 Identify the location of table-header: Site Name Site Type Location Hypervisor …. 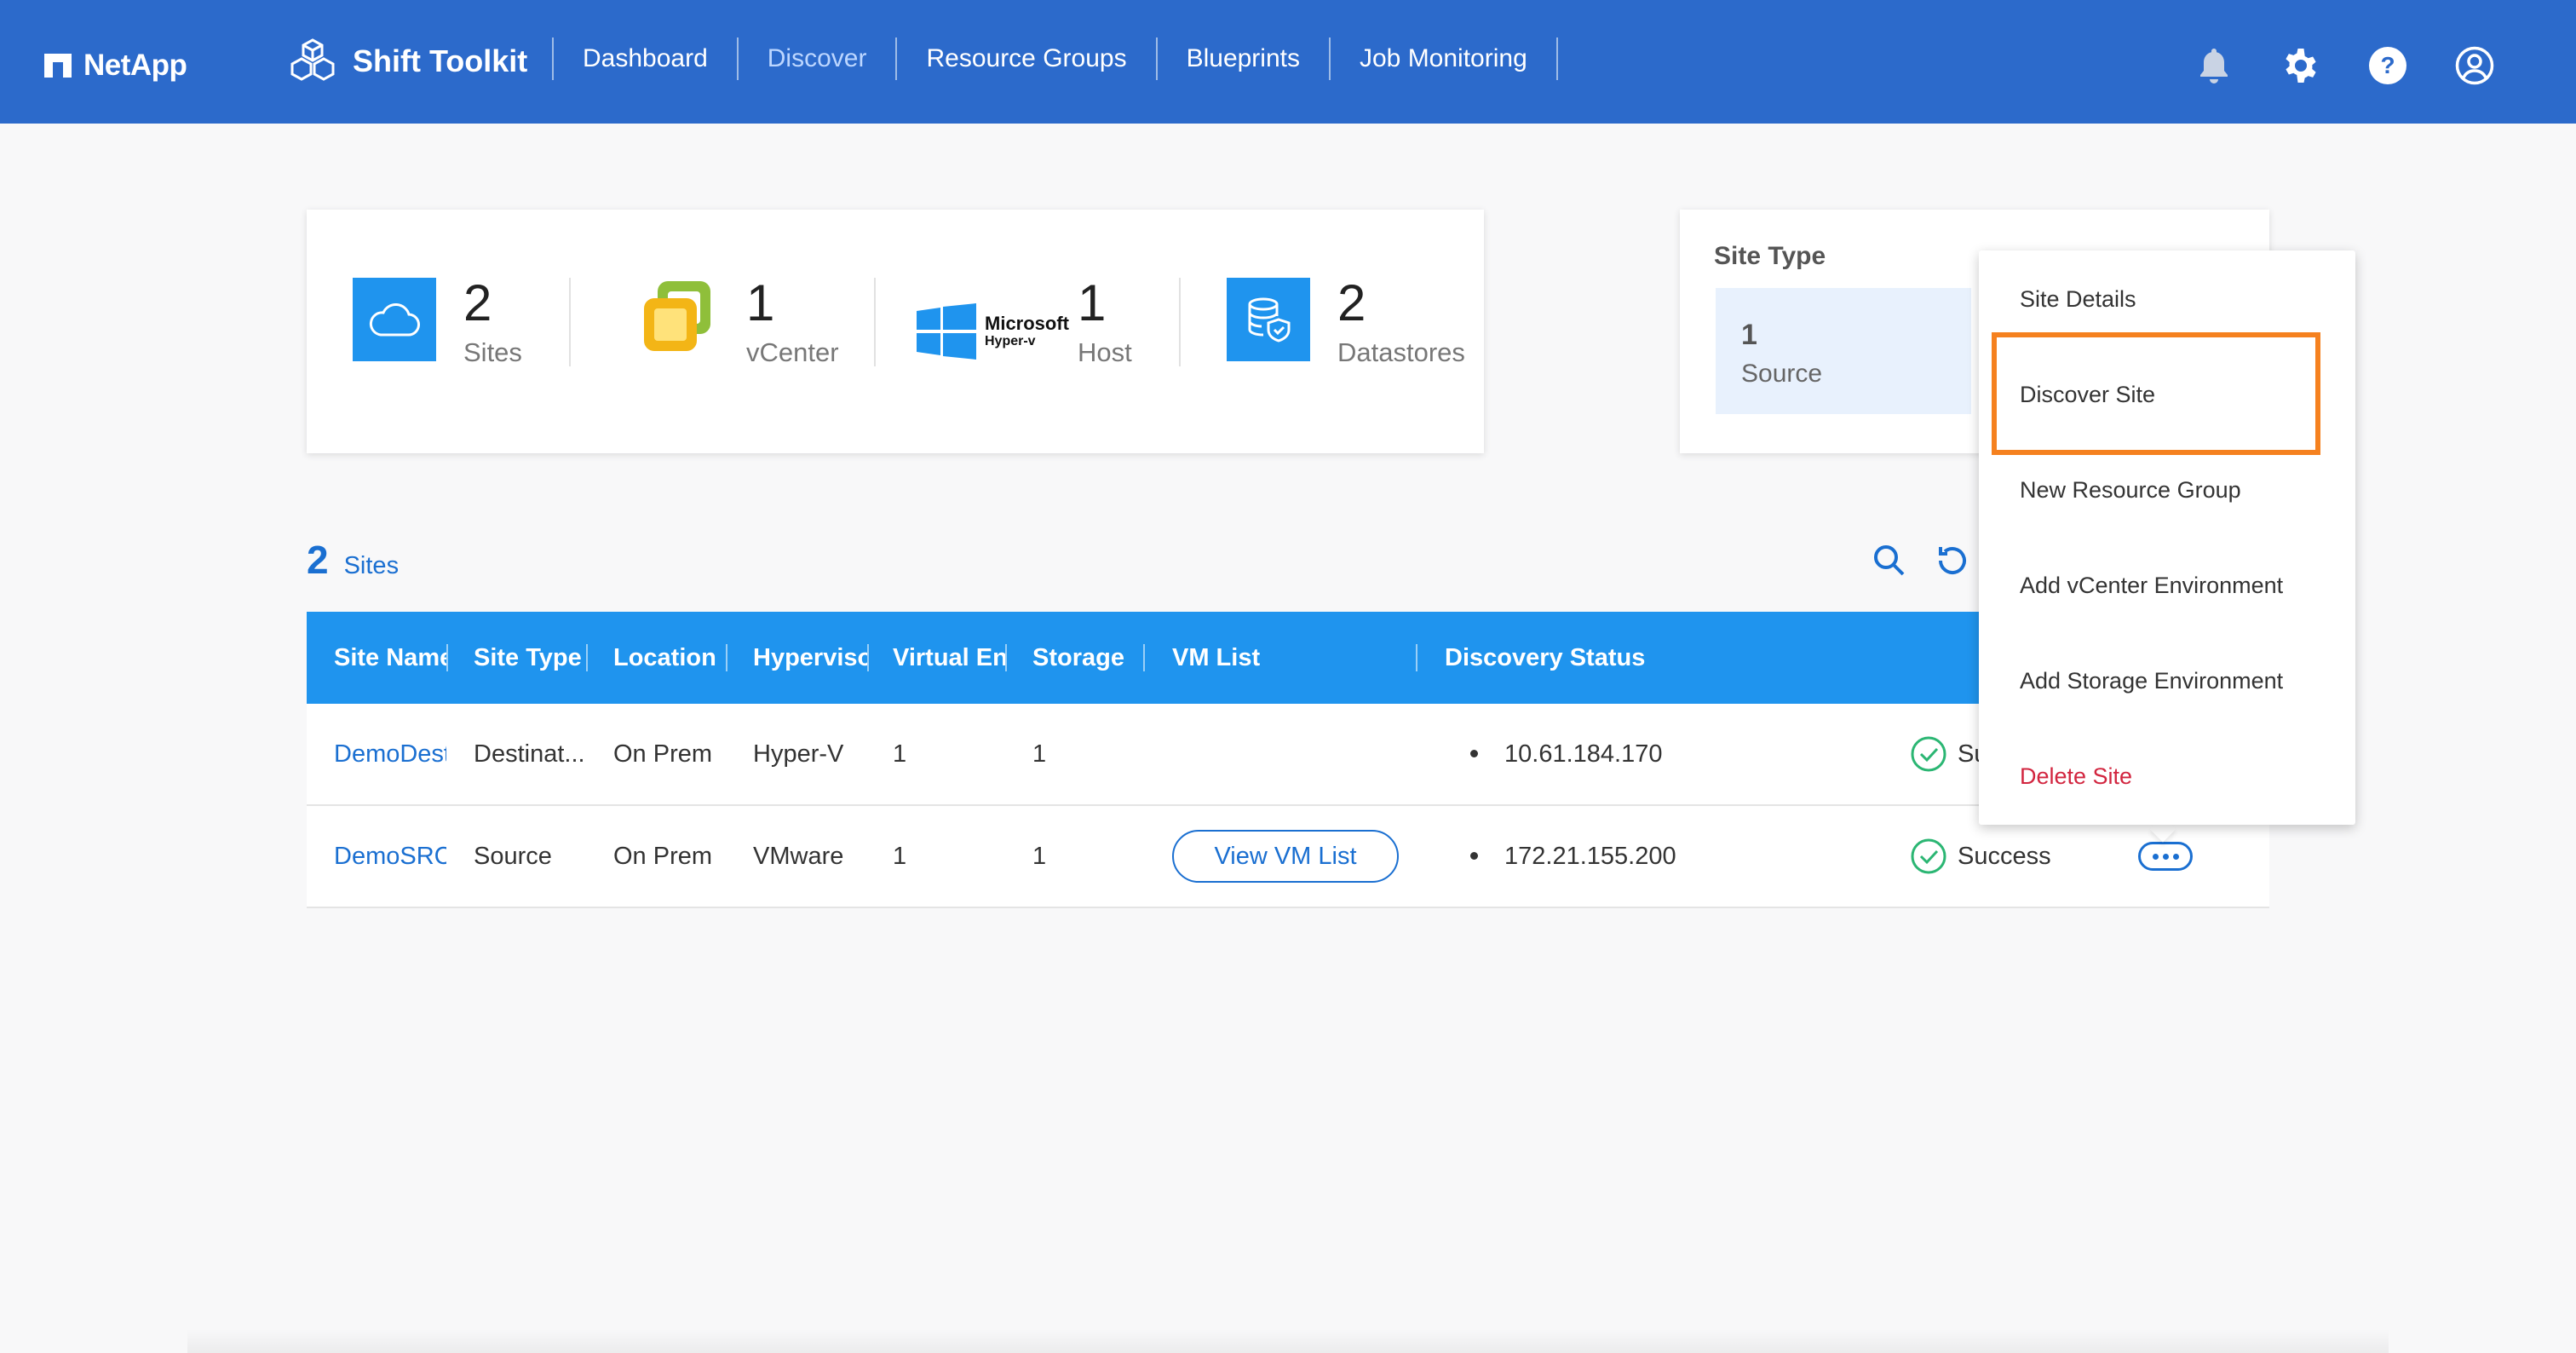
(1288, 658).